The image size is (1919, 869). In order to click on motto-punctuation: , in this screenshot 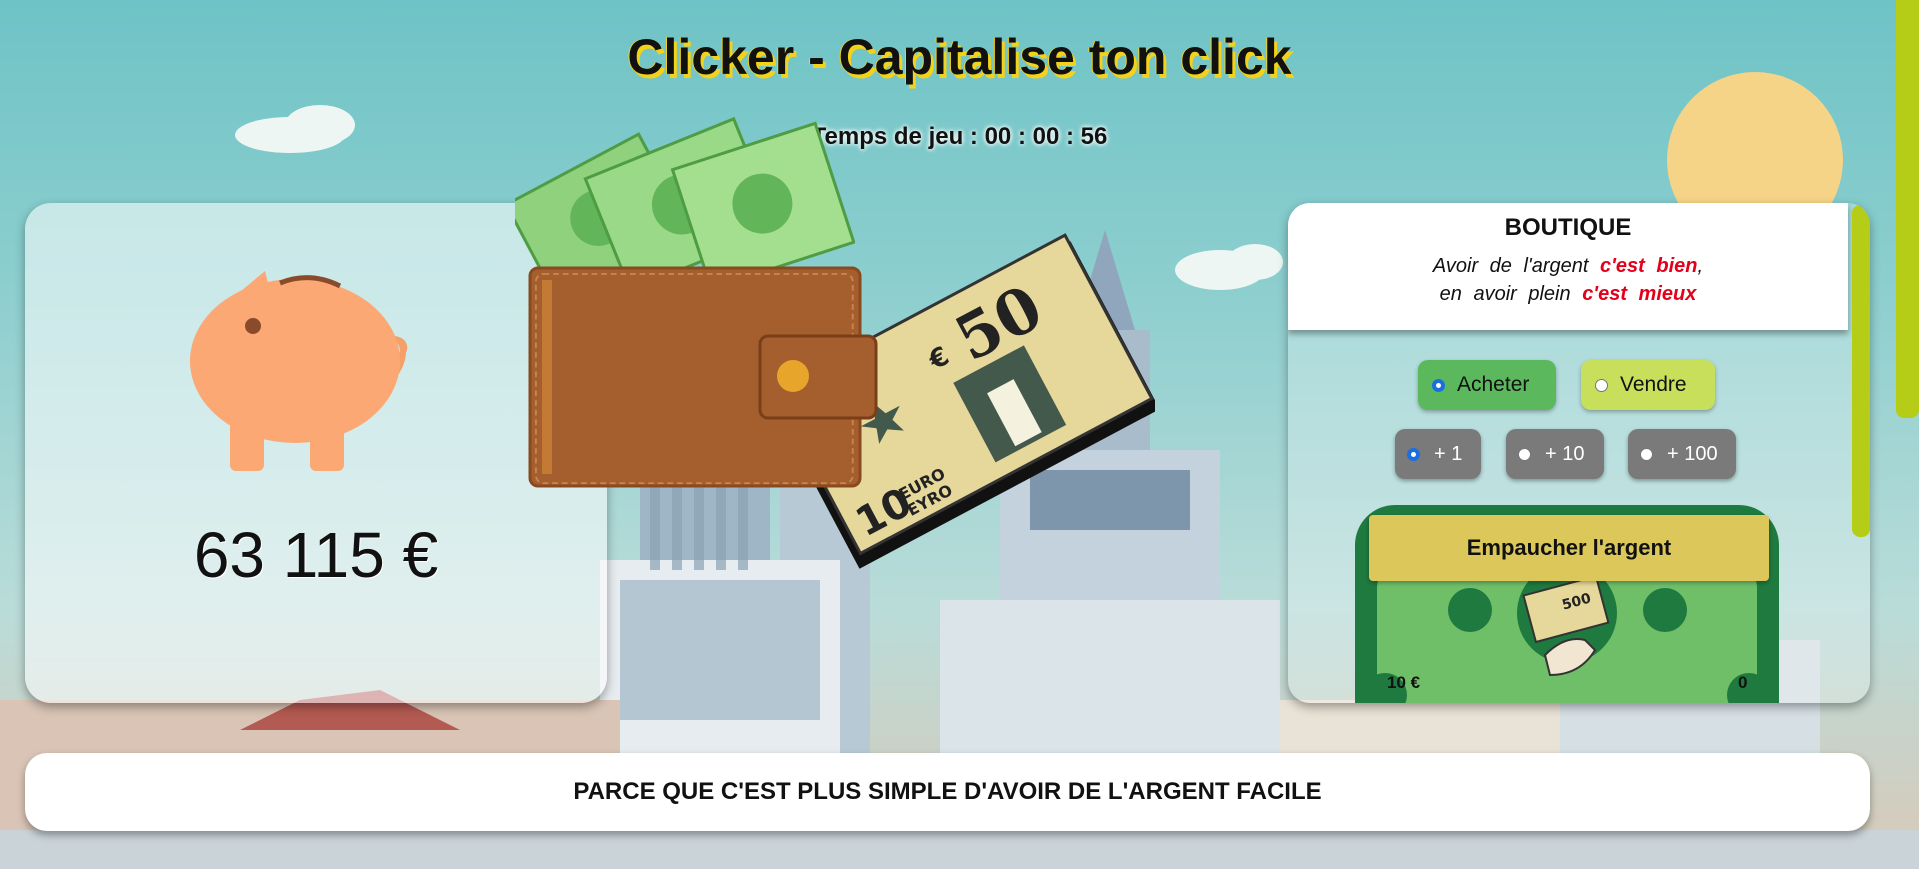, I will do `click(1700, 266)`.